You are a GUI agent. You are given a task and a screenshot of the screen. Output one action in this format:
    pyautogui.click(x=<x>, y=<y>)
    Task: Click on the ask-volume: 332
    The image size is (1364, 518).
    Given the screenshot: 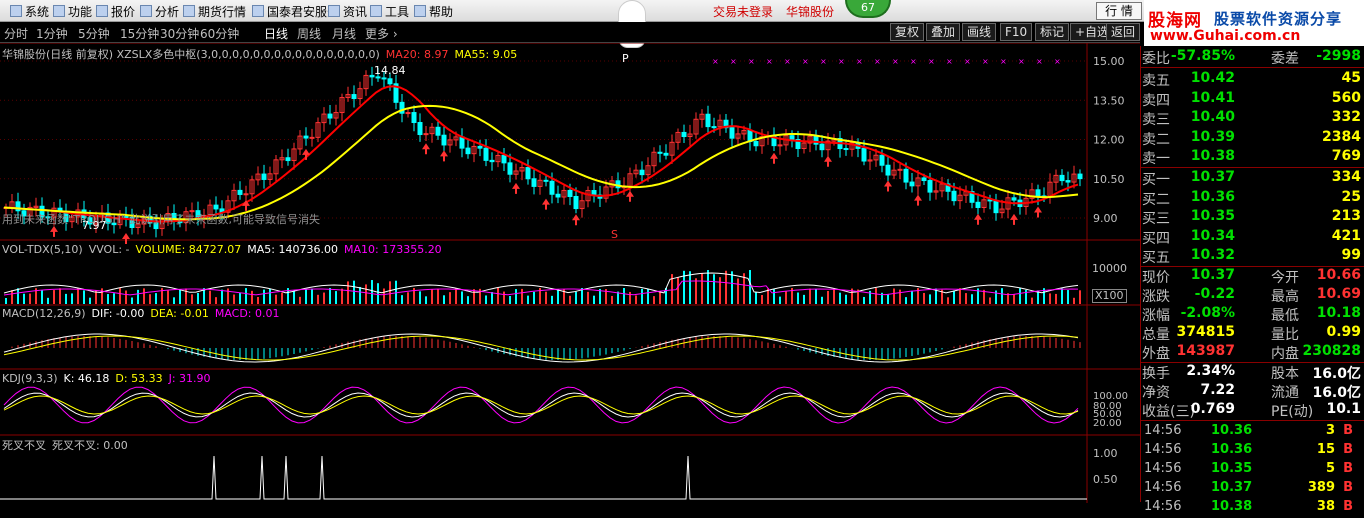 What is the action you would take?
    pyautogui.click(x=1346, y=117)
    